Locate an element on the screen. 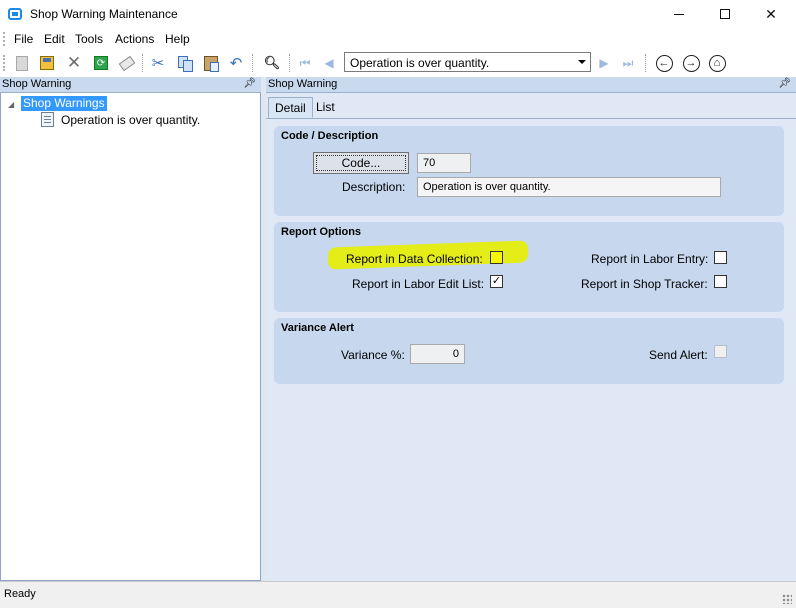  data-collection-label: Report in Data Collection: is located at coordinates (414, 259).